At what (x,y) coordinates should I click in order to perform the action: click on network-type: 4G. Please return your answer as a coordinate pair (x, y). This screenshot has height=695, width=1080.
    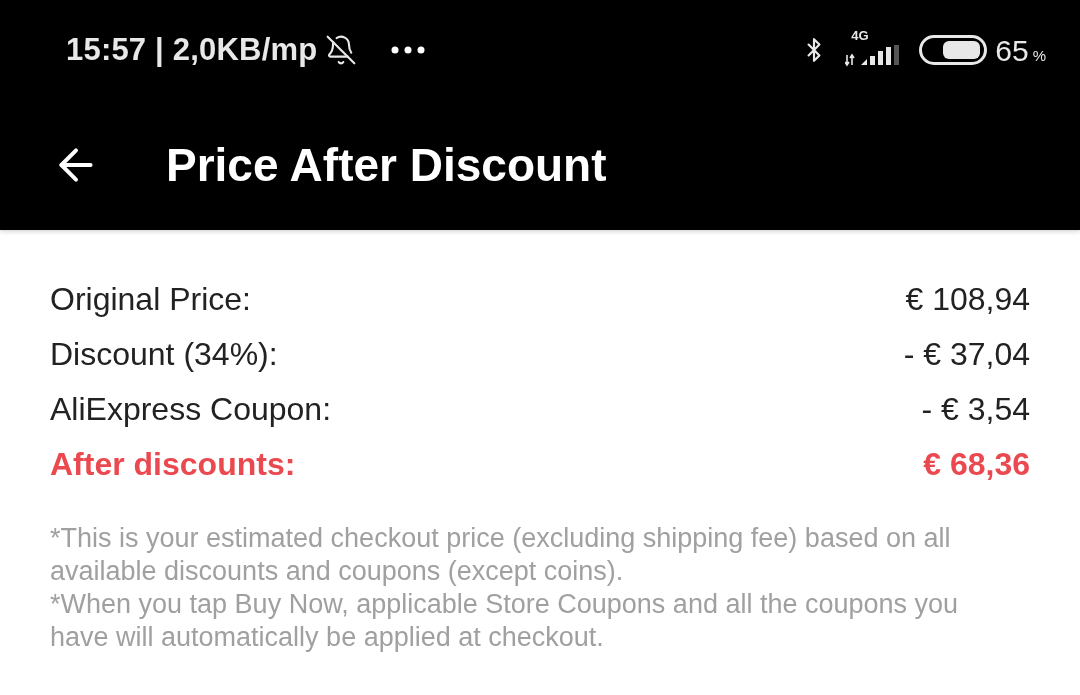
    Looking at the image, I should click on (860, 36).